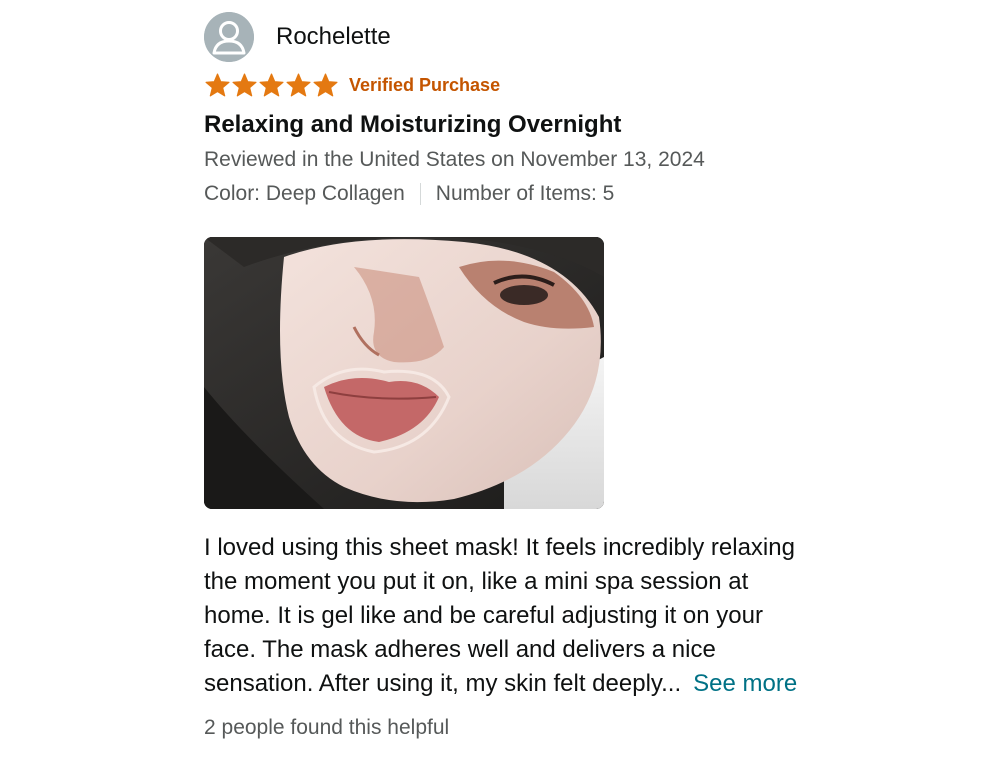  What do you see at coordinates (229, 37) in the screenshot?
I see `default-user-avatar-icon` at bounding box center [229, 37].